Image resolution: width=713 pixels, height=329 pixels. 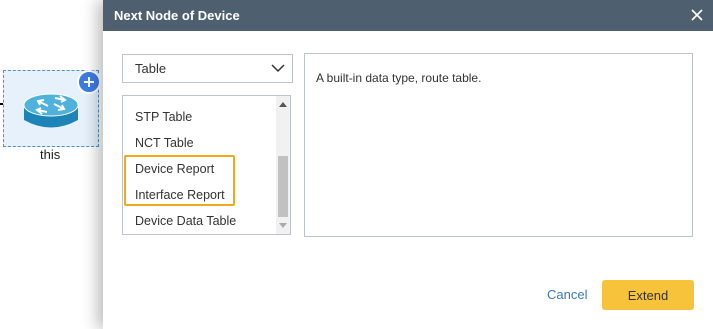 What do you see at coordinates (283, 186) in the screenshot?
I see `scroll-thumb` at bounding box center [283, 186].